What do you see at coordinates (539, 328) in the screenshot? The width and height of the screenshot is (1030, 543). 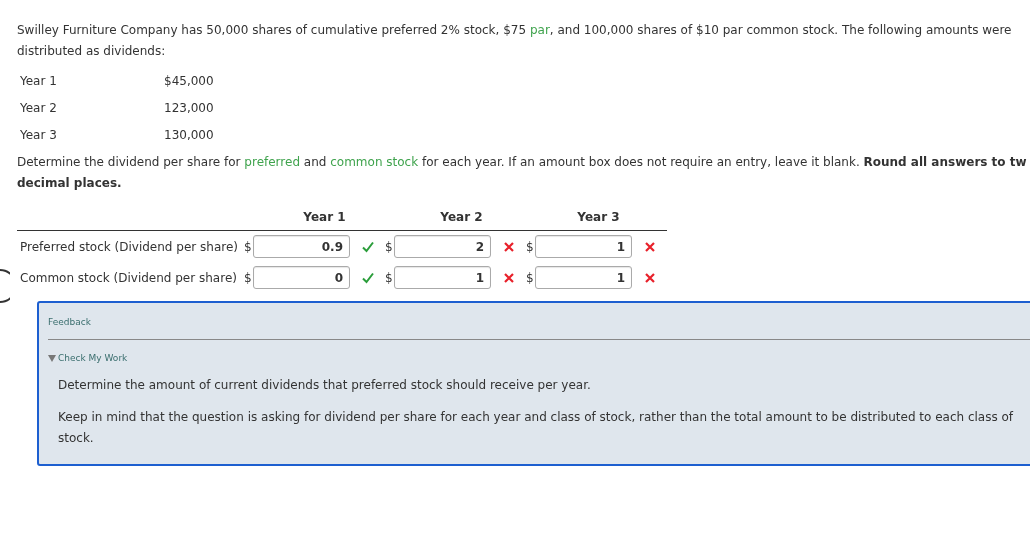 I see `feedback-title: Feedback` at bounding box center [539, 328].